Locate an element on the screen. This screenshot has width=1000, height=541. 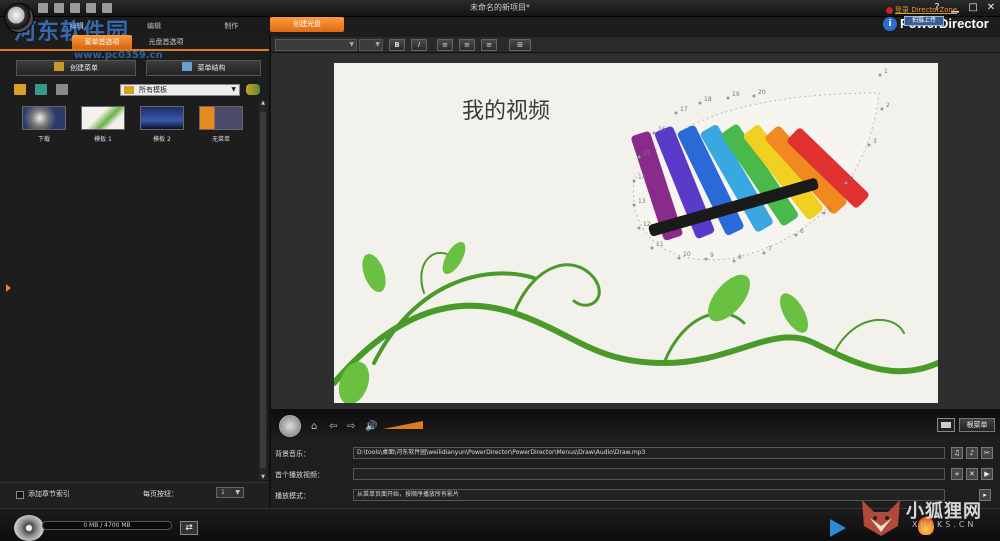
tab-produce: 制作 is located at coordinates (231, 26).